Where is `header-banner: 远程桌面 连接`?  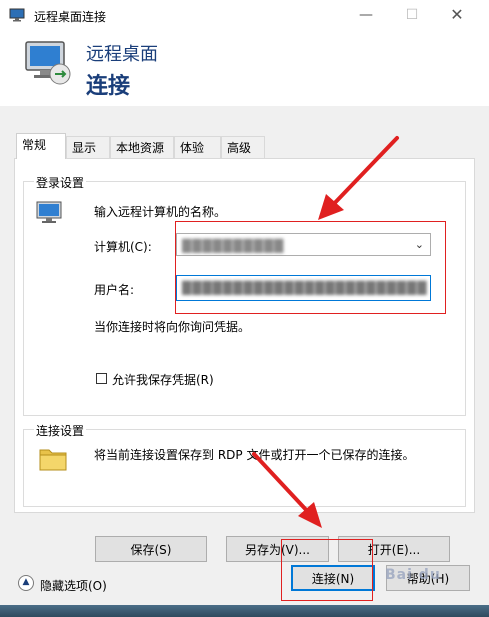
header-banner: 远程桌面 连接 is located at coordinates (244, 68).